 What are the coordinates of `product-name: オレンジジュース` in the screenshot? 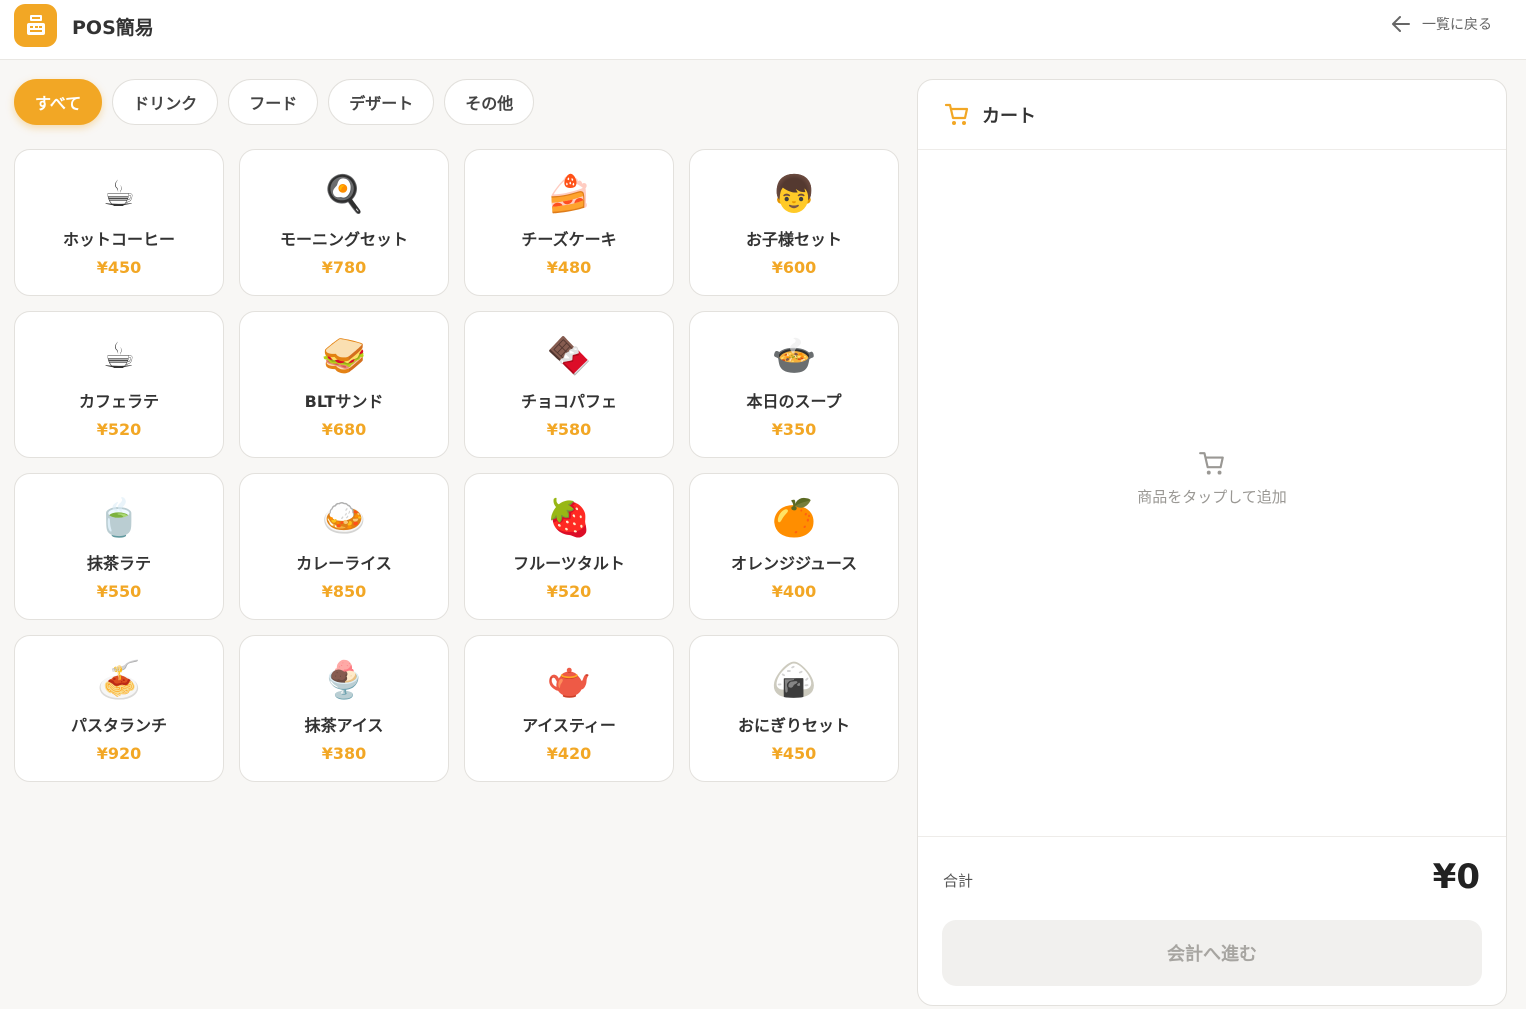 It's located at (794, 563).